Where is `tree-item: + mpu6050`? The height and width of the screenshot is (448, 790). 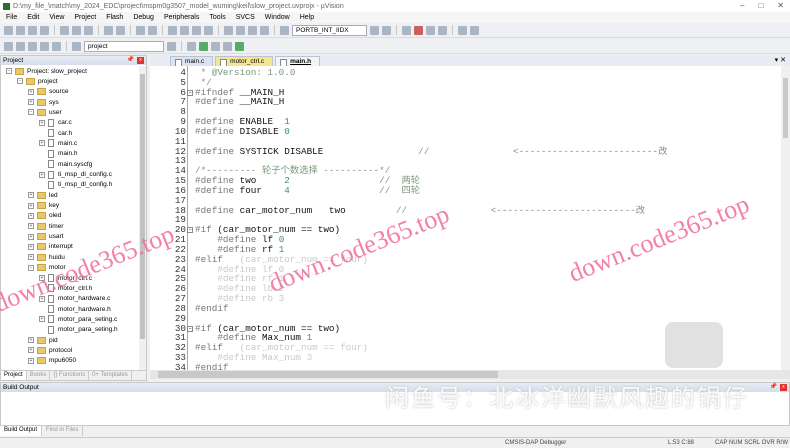 tree-item: + mpu6050 is located at coordinates (52, 361).